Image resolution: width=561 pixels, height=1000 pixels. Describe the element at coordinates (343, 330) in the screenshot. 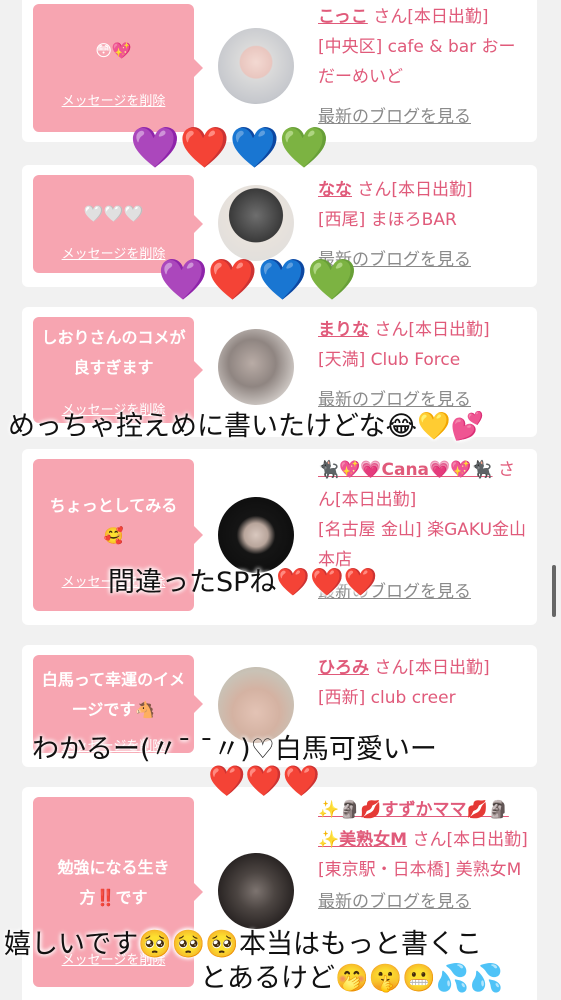

I see `cast-name-link: まりな` at that location.